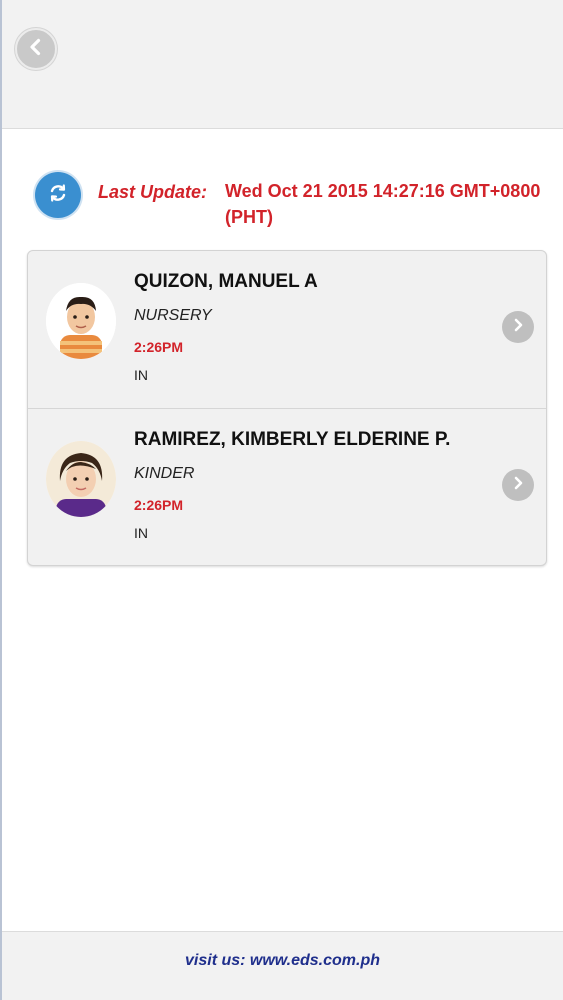 The height and width of the screenshot is (1000, 563). What do you see at coordinates (282, 961) in the screenshot?
I see `website-link: visit us: www.eds.com.ph` at bounding box center [282, 961].